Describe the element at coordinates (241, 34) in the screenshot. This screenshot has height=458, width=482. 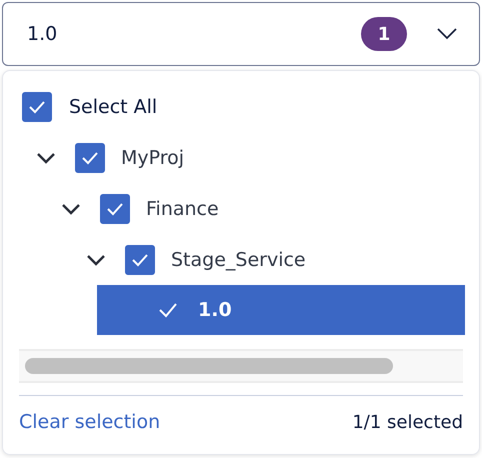
I see `version-dropdown: 1.0 1` at that location.